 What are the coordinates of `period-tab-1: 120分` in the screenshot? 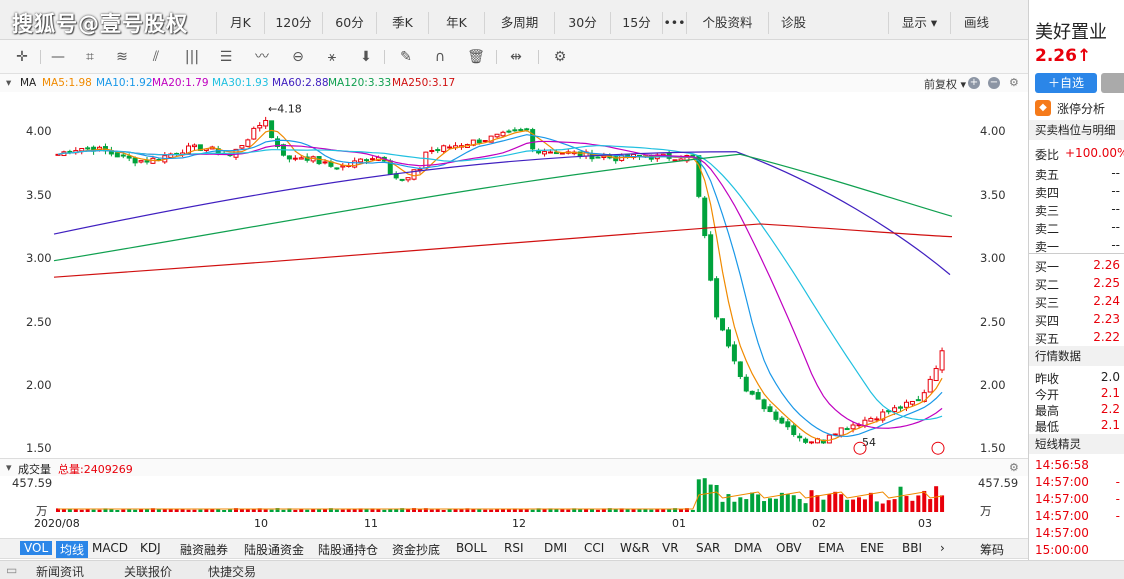 It's located at (293, 23).